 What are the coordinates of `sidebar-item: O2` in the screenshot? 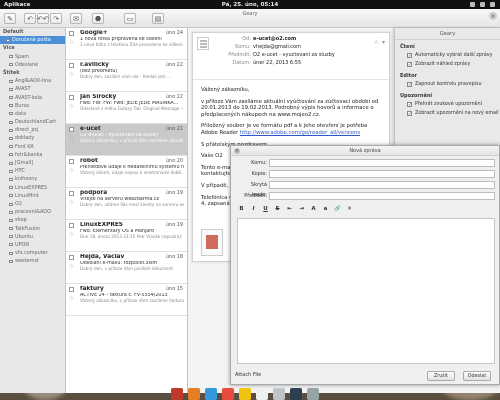 It's located at (32, 204).